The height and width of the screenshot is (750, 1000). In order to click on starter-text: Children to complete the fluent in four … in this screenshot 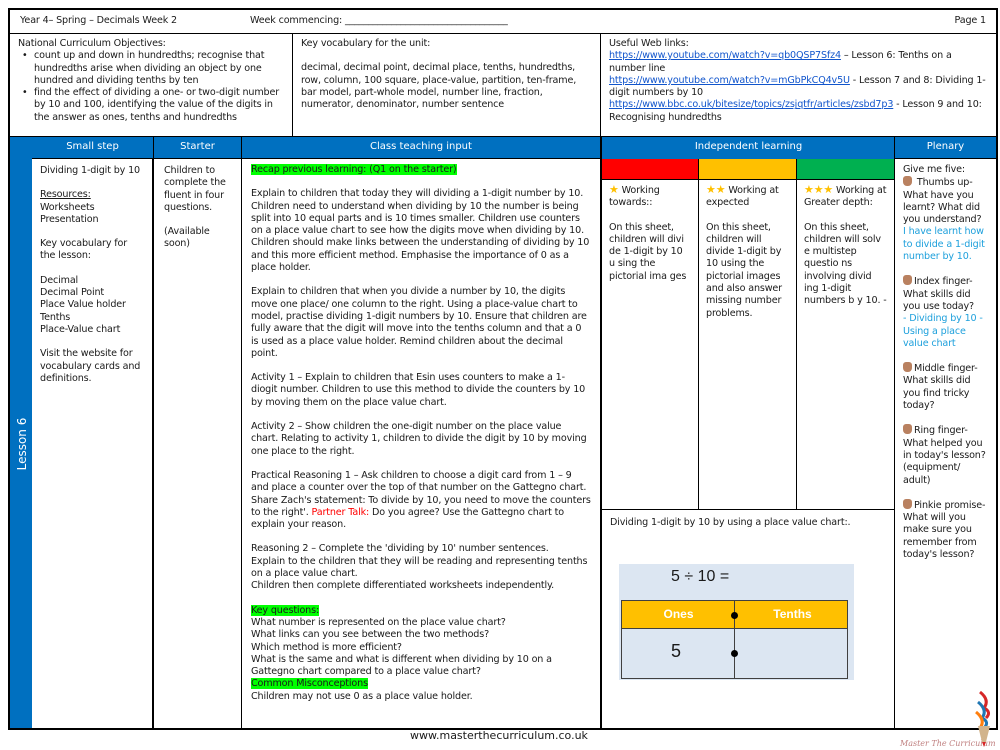, I will do `click(195, 189)`.